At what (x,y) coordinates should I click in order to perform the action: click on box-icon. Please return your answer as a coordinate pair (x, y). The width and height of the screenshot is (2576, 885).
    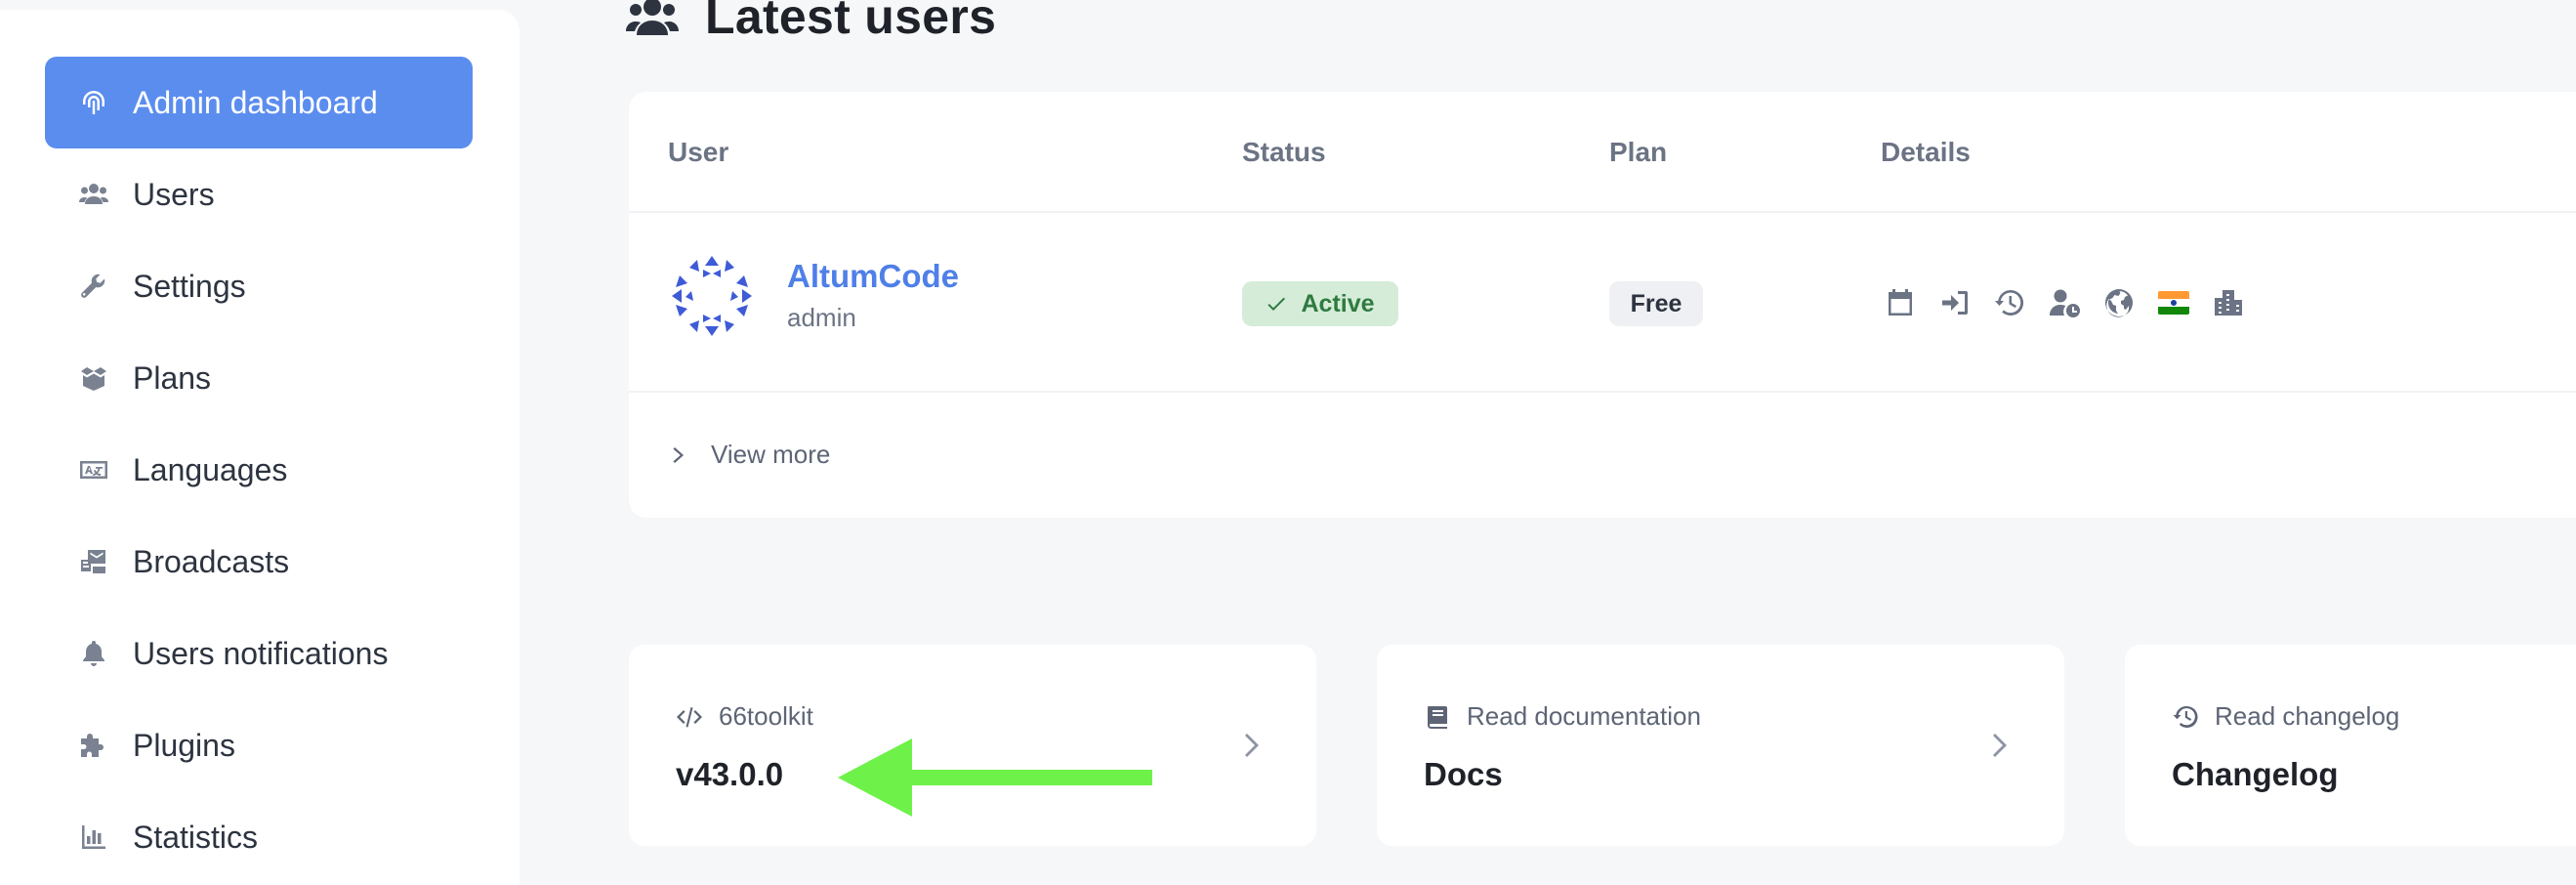
    Looking at the image, I should click on (94, 378).